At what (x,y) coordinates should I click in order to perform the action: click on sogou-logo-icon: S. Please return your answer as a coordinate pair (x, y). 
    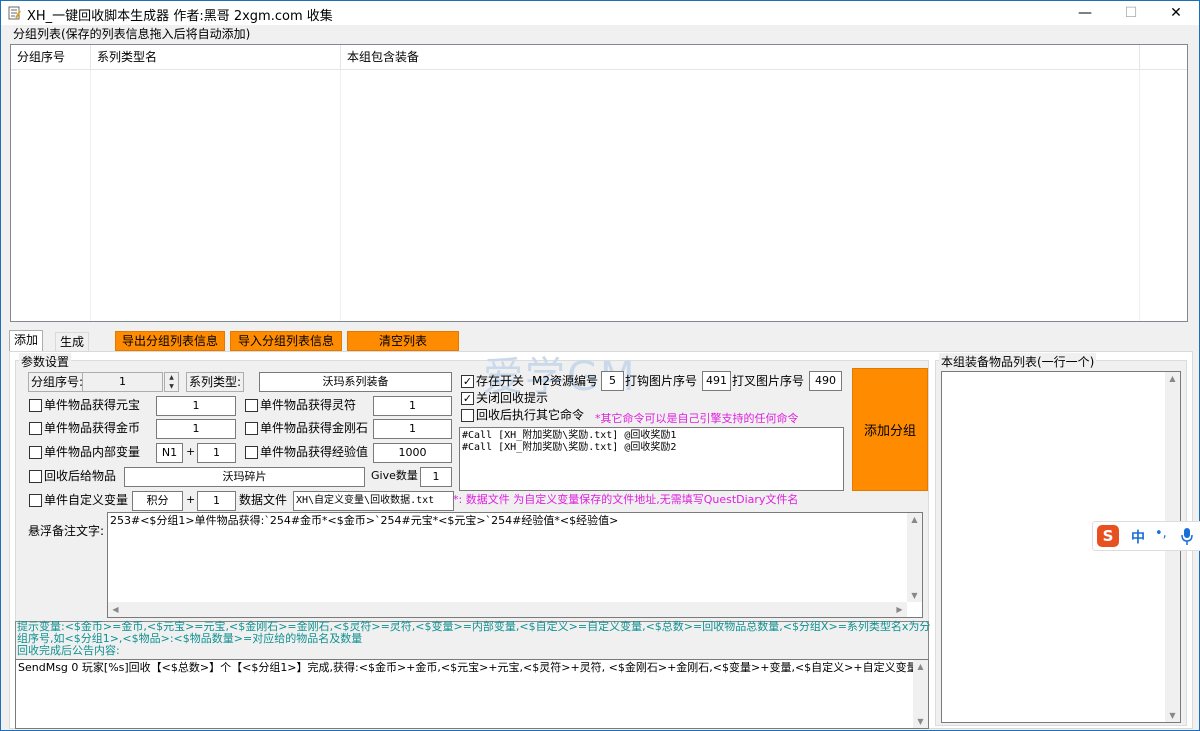
    Looking at the image, I should click on (1108, 536).